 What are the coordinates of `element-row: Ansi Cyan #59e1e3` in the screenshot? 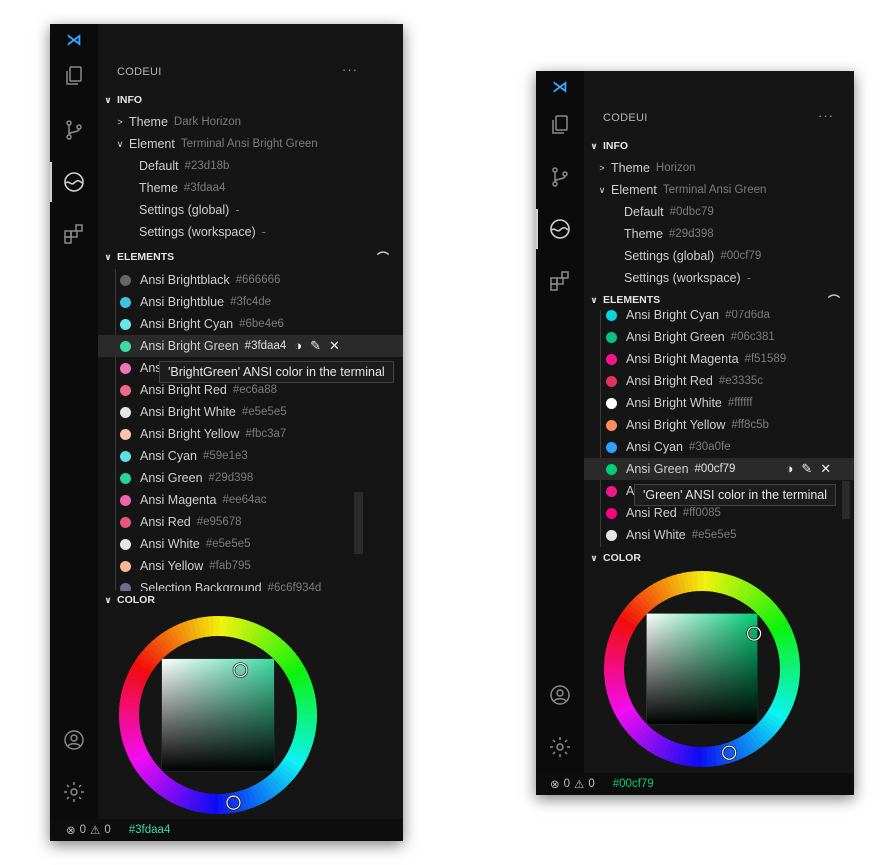 It's located at (250, 456).